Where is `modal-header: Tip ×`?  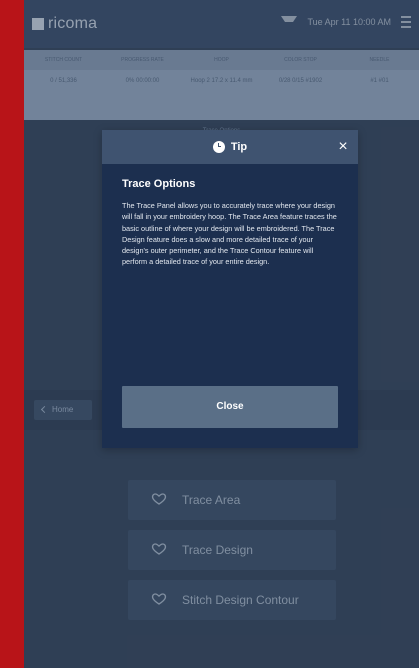 modal-header: Tip × is located at coordinates (230, 147).